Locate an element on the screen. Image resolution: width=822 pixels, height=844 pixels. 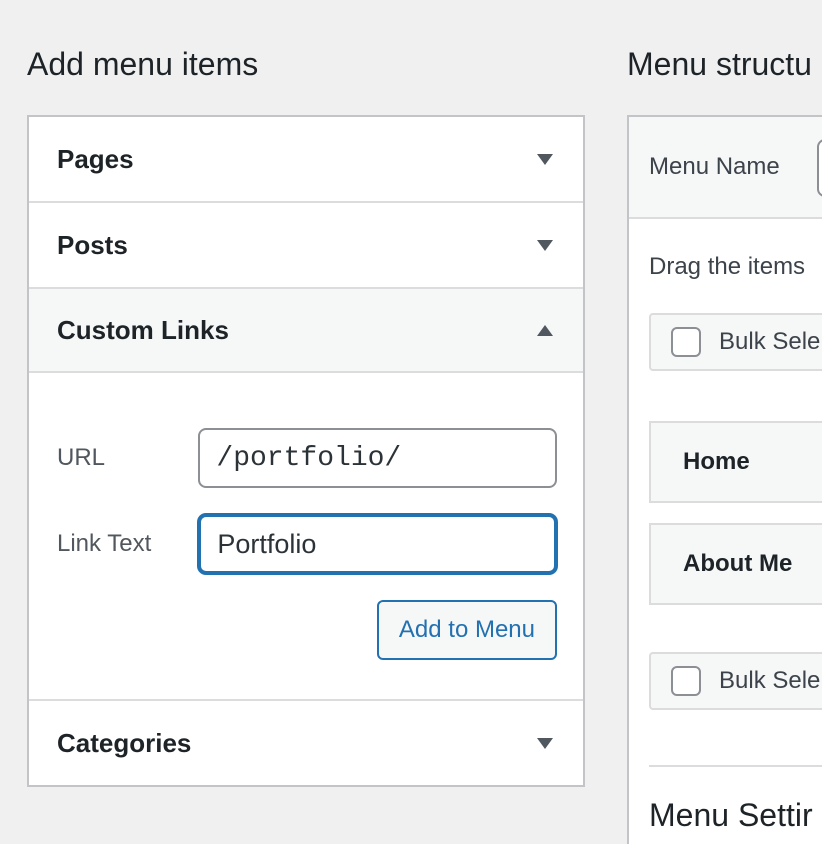
link-text-label: Link Text is located at coordinates (104, 543).